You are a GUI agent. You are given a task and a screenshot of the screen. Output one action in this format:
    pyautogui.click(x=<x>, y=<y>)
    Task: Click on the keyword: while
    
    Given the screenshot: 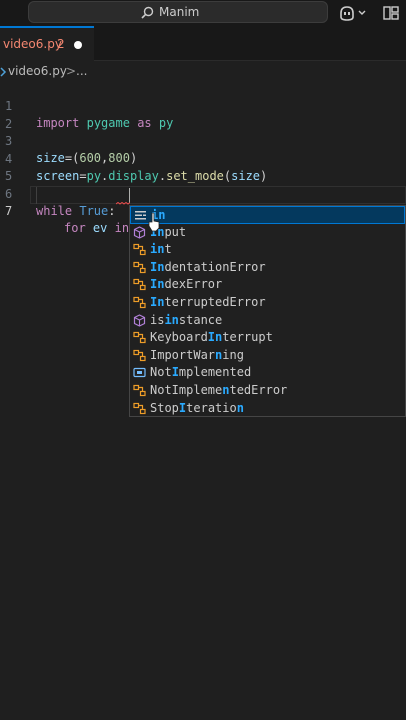 What is the action you would take?
    pyautogui.click(x=54, y=210)
    